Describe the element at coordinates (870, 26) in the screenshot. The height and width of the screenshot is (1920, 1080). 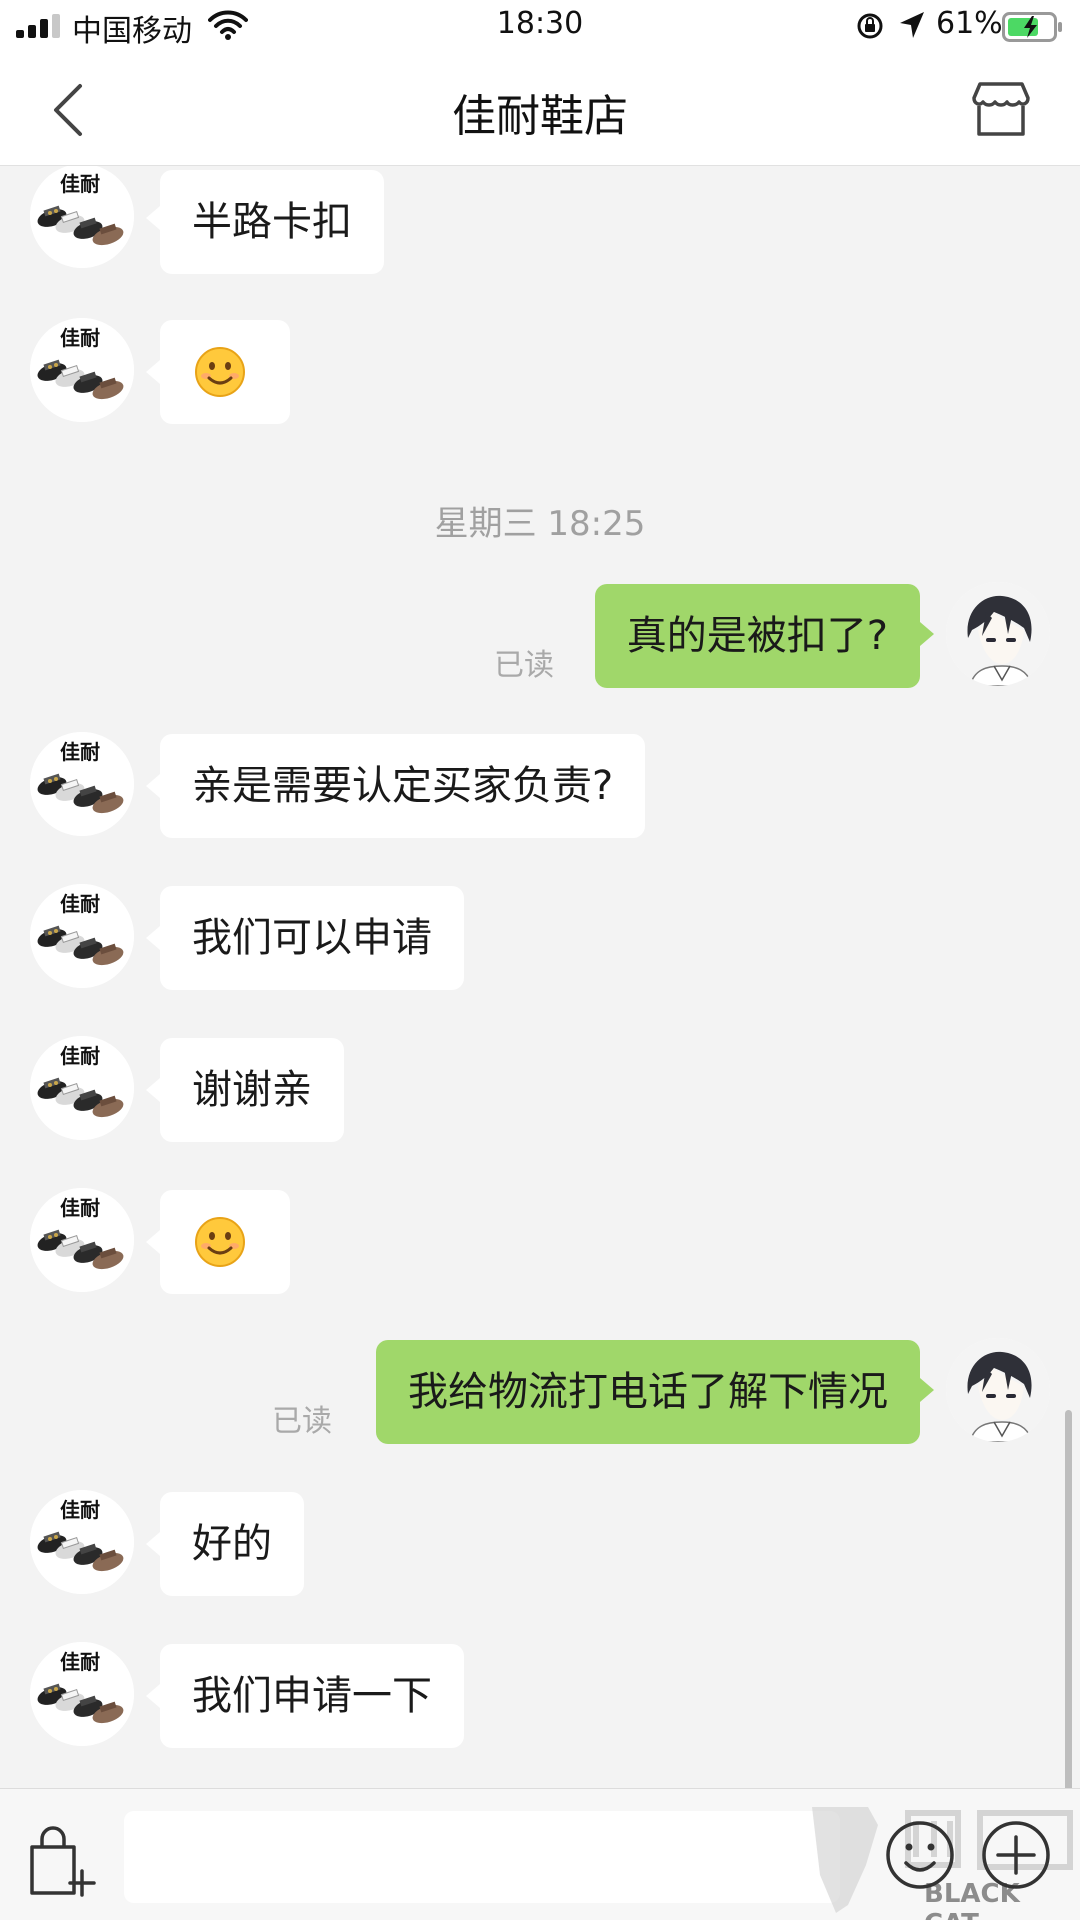
I see `orientation-lock-icon` at that location.